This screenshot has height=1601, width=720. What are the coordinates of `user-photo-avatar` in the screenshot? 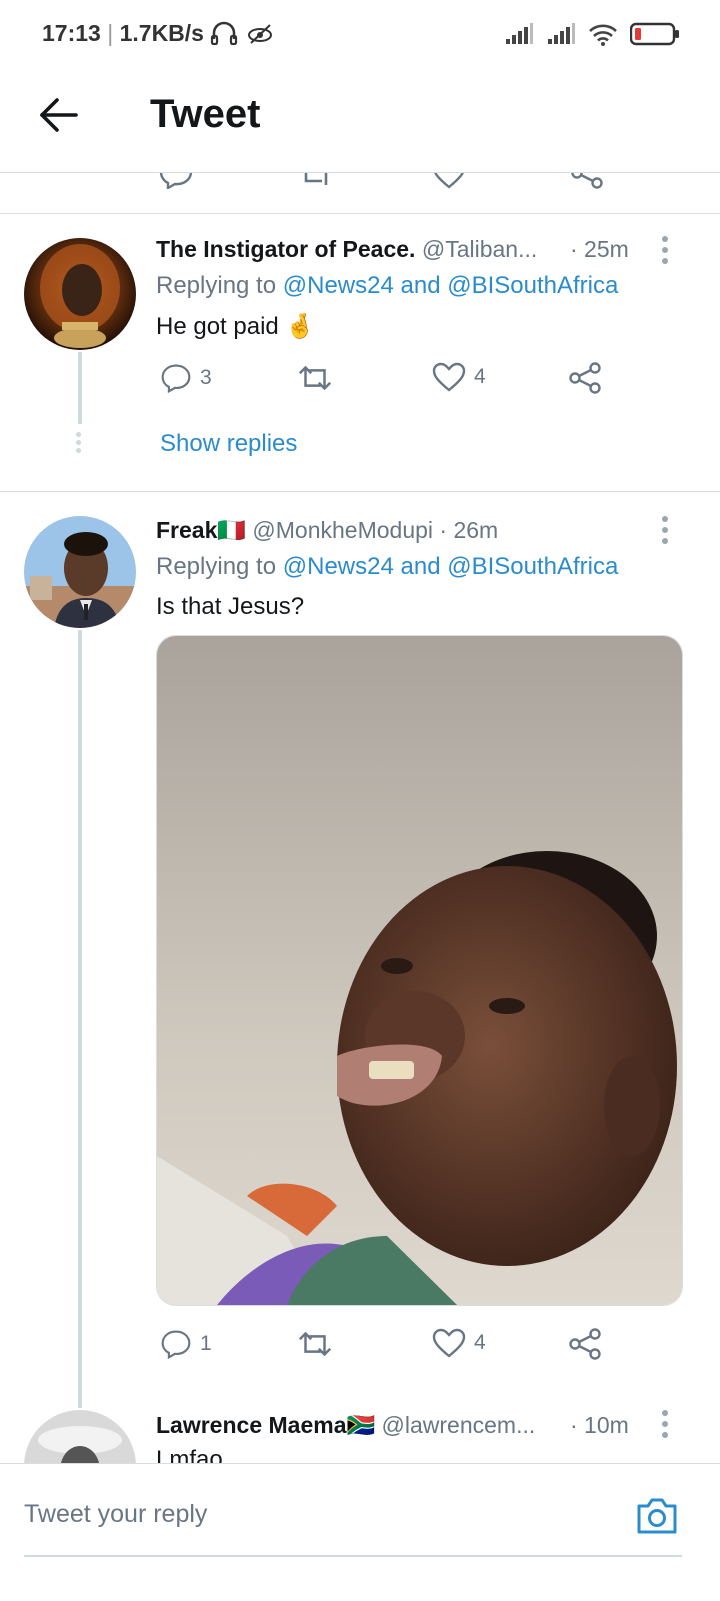 It's located at (80, 572).